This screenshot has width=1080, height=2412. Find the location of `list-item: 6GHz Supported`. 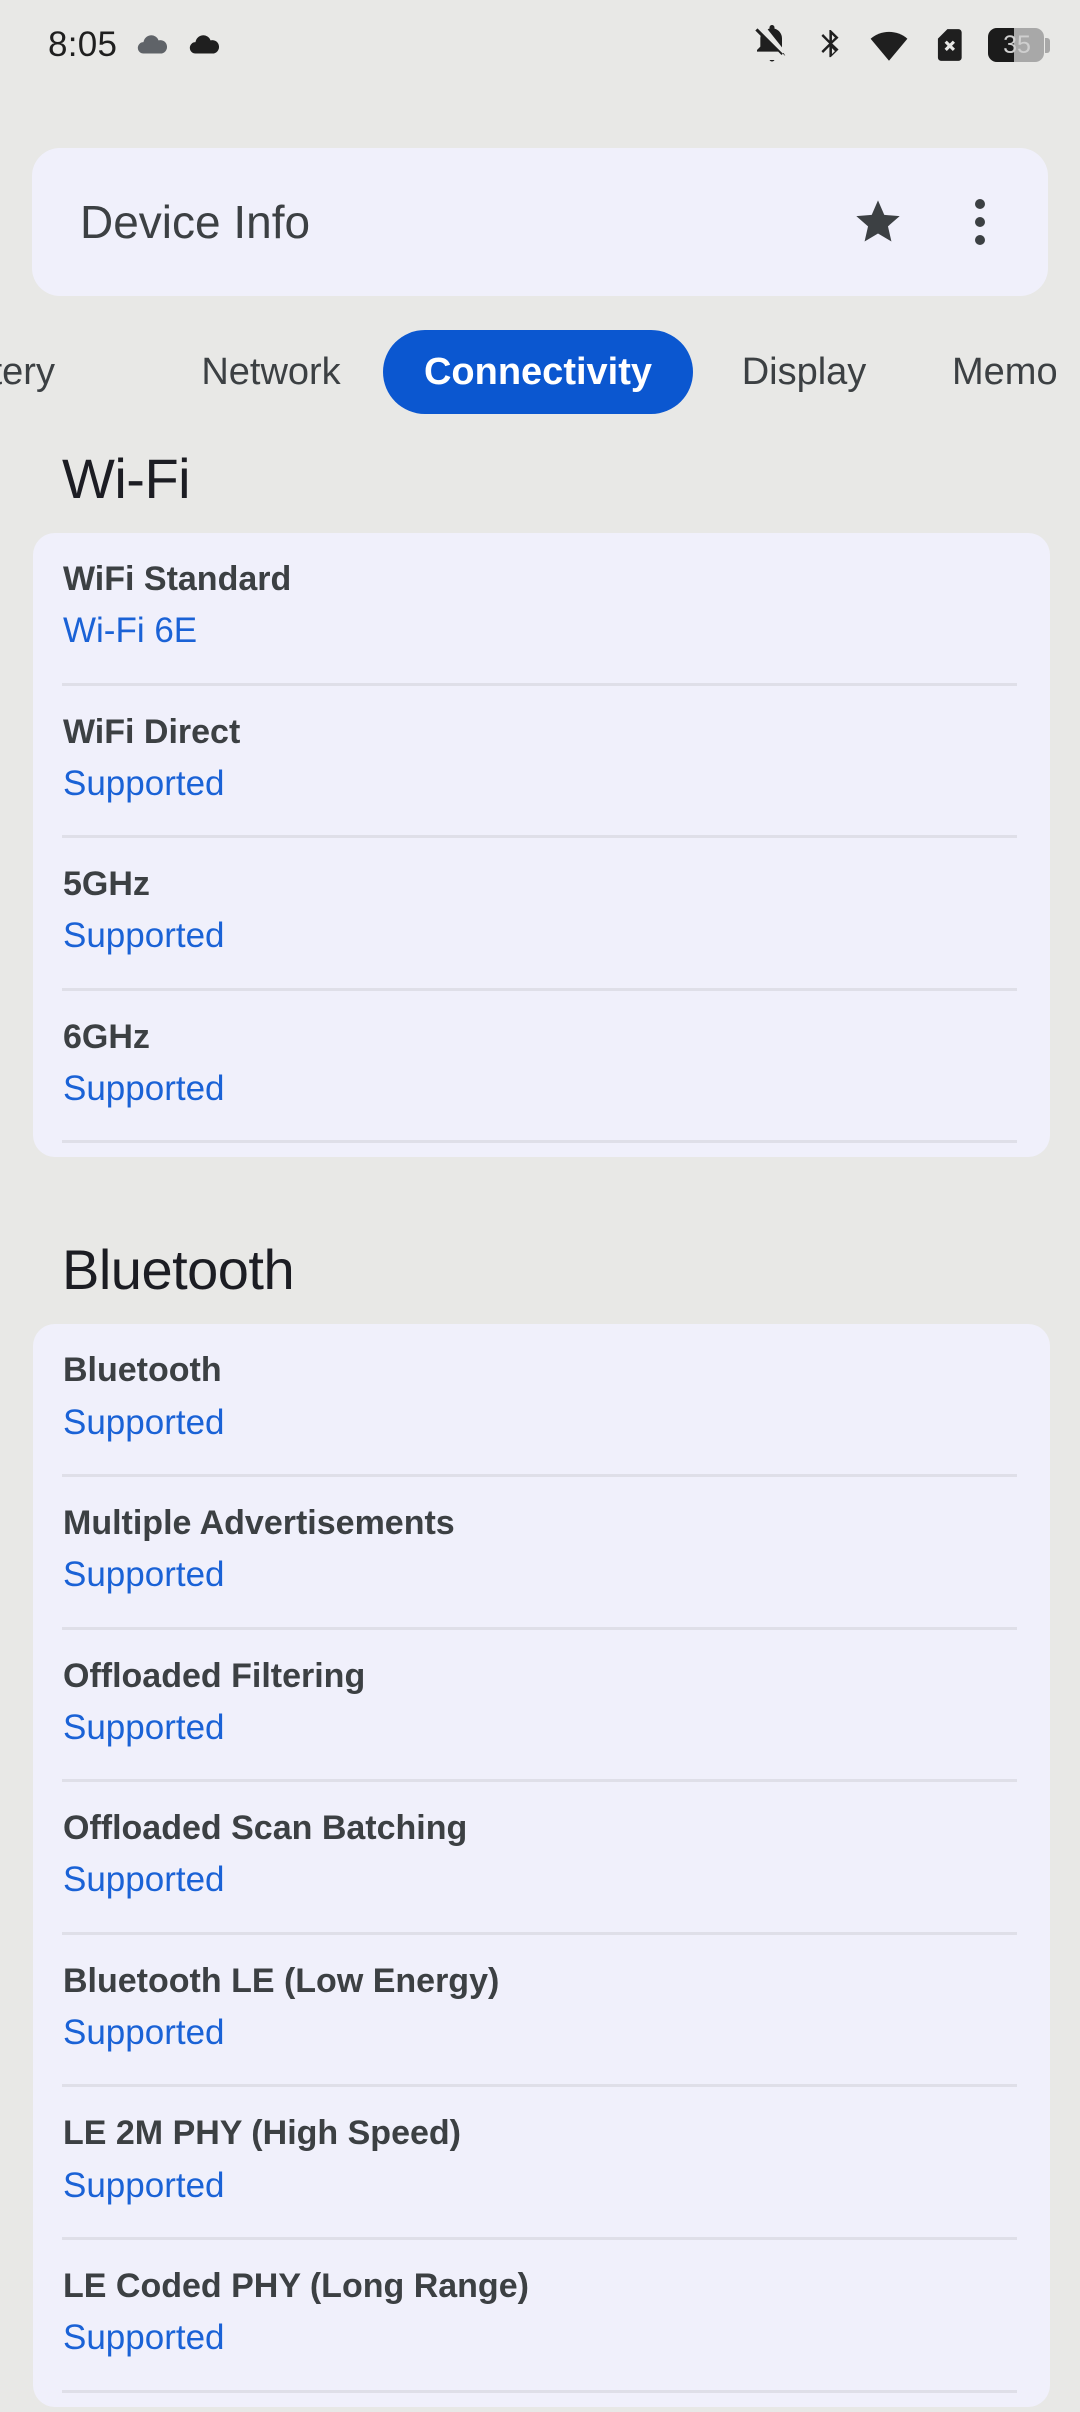

list-item: 6GHz Supported is located at coordinates (541, 1056).